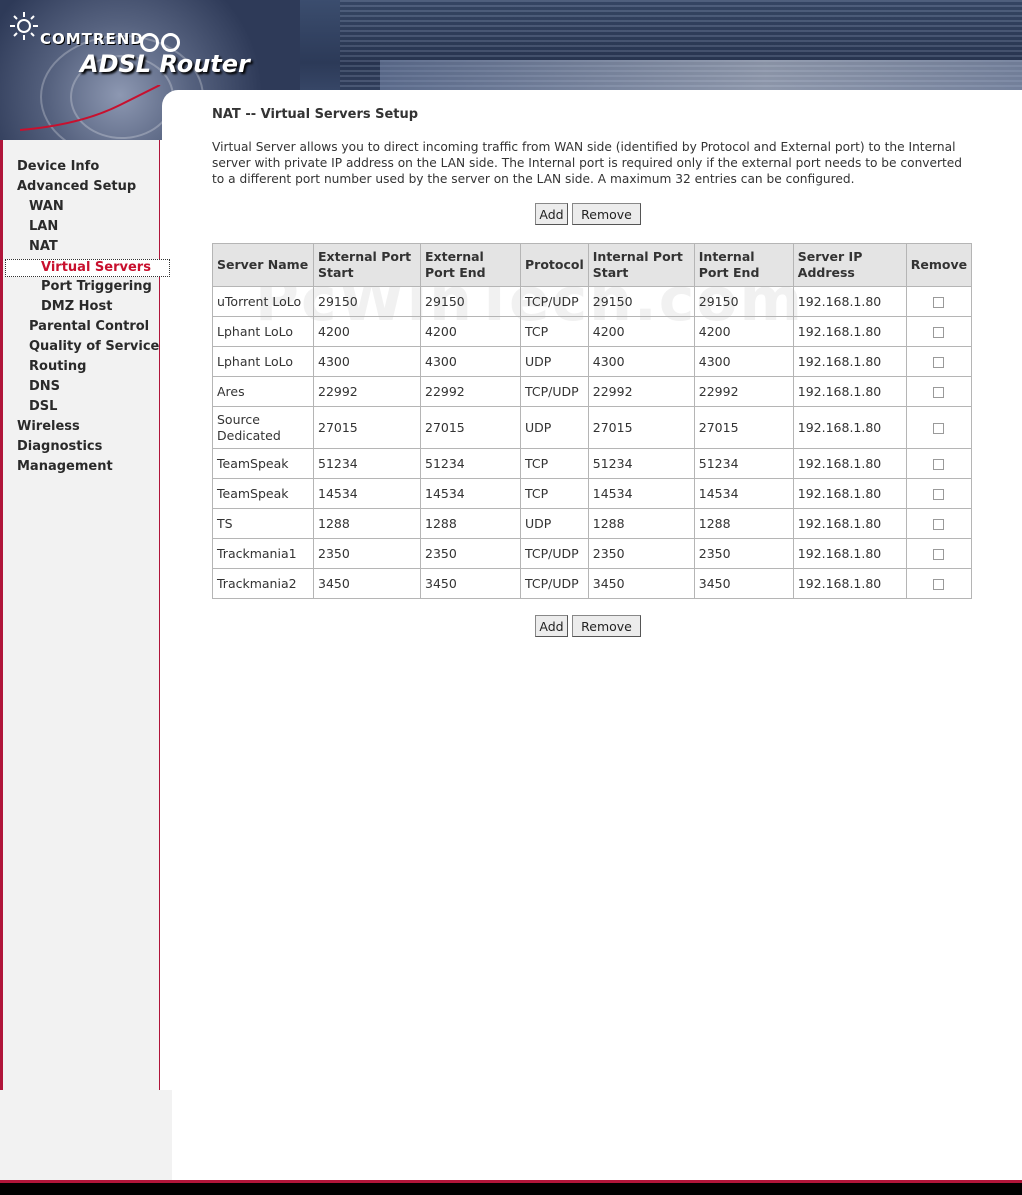  I want to click on brand-name: COMTREND, so click(92, 39).